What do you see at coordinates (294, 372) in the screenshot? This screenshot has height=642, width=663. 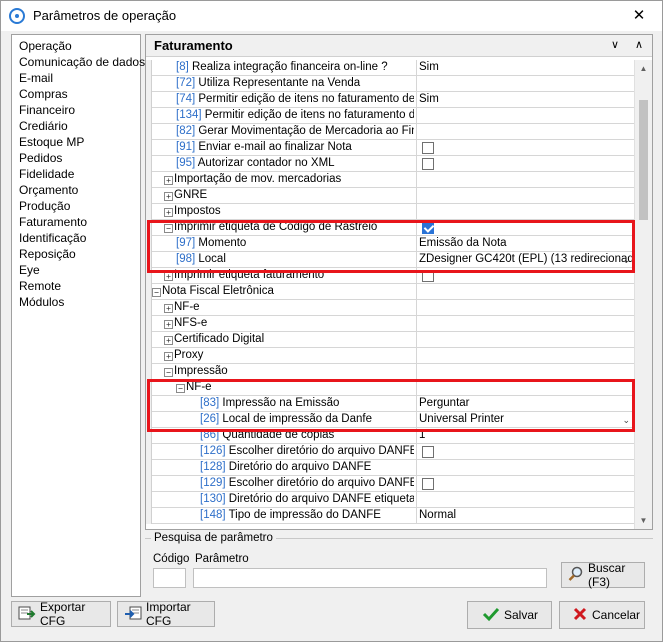 I see `parameter-label: Impressão` at bounding box center [294, 372].